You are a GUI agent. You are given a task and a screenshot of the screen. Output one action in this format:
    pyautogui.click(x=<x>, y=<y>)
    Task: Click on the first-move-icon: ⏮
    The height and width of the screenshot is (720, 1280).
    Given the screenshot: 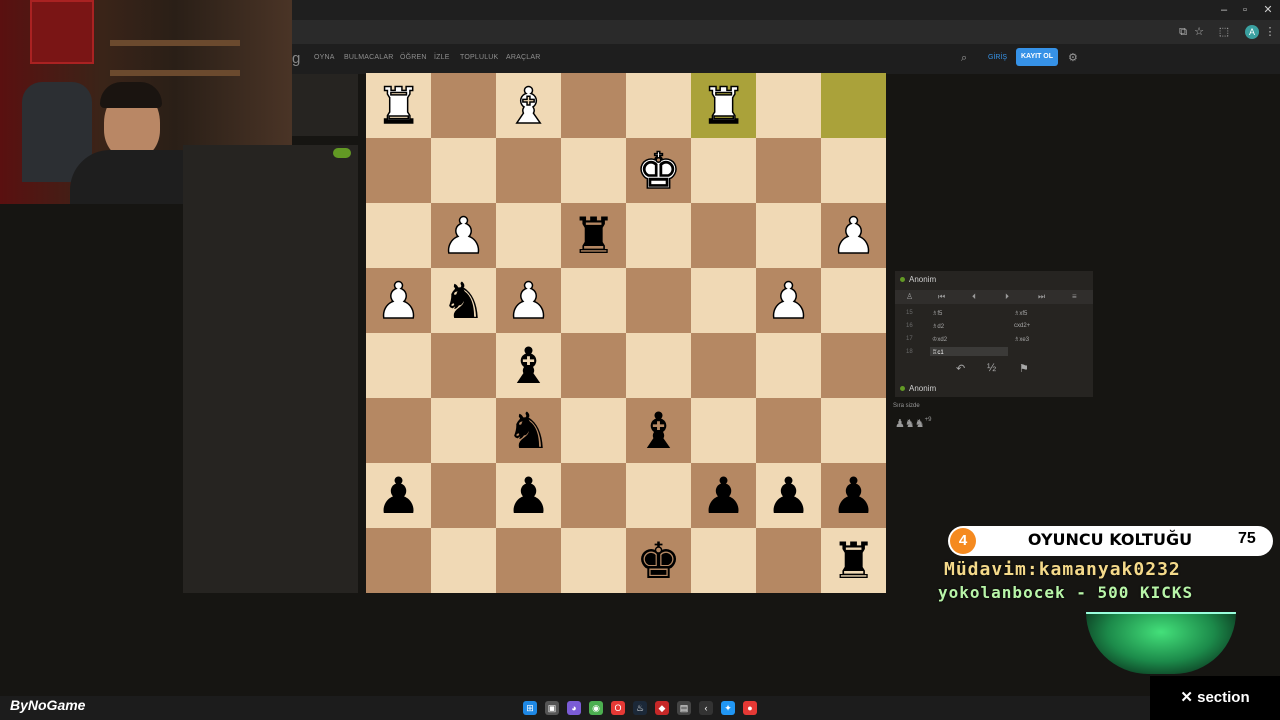 What is the action you would take?
    pyautogui.click(x=941, y=297)
    